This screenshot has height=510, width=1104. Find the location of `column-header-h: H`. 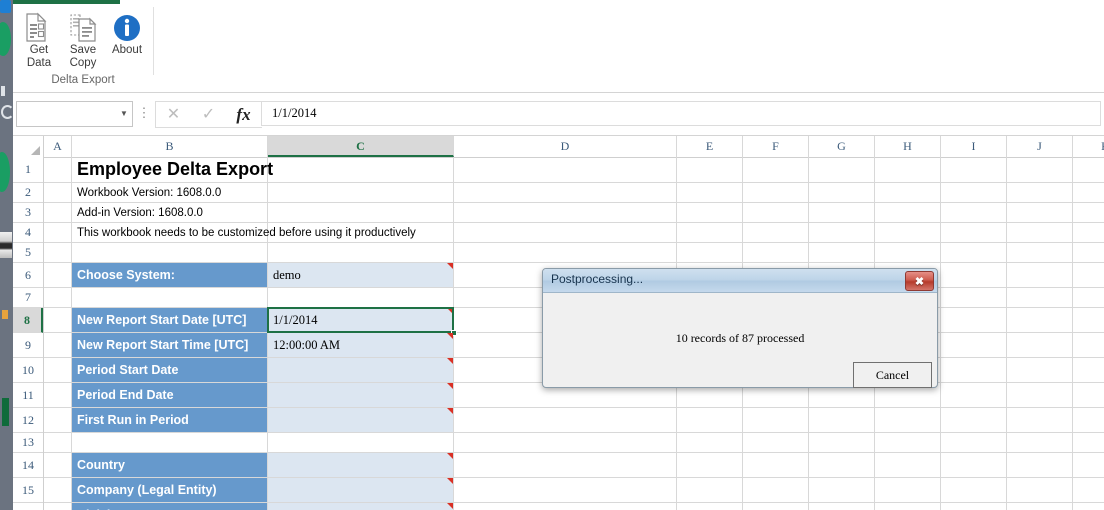

column-header-h: H is located at coordinates (908, 146).